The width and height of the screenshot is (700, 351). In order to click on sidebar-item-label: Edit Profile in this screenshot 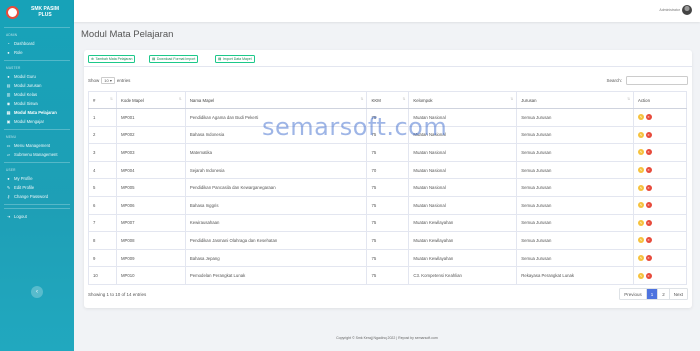, I will do `click(24, 187)`.